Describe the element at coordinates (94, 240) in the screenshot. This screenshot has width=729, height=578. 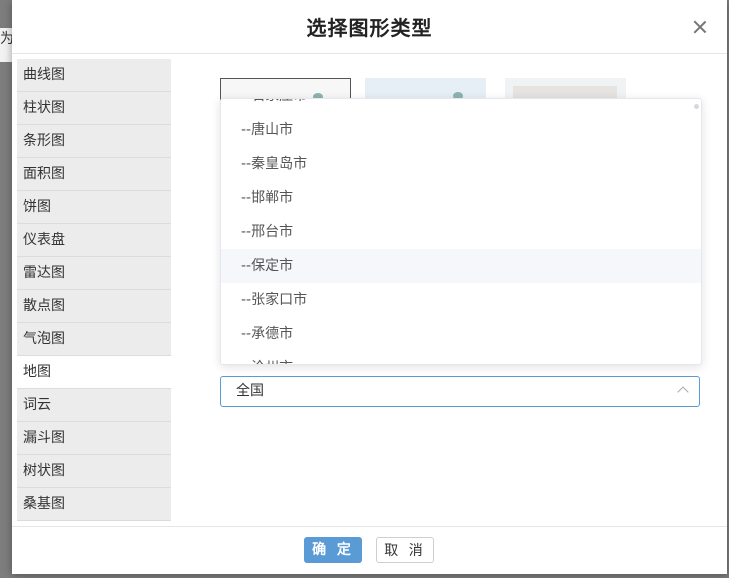
I see `sidebar-item-gauge: 仪表盘` at that location.